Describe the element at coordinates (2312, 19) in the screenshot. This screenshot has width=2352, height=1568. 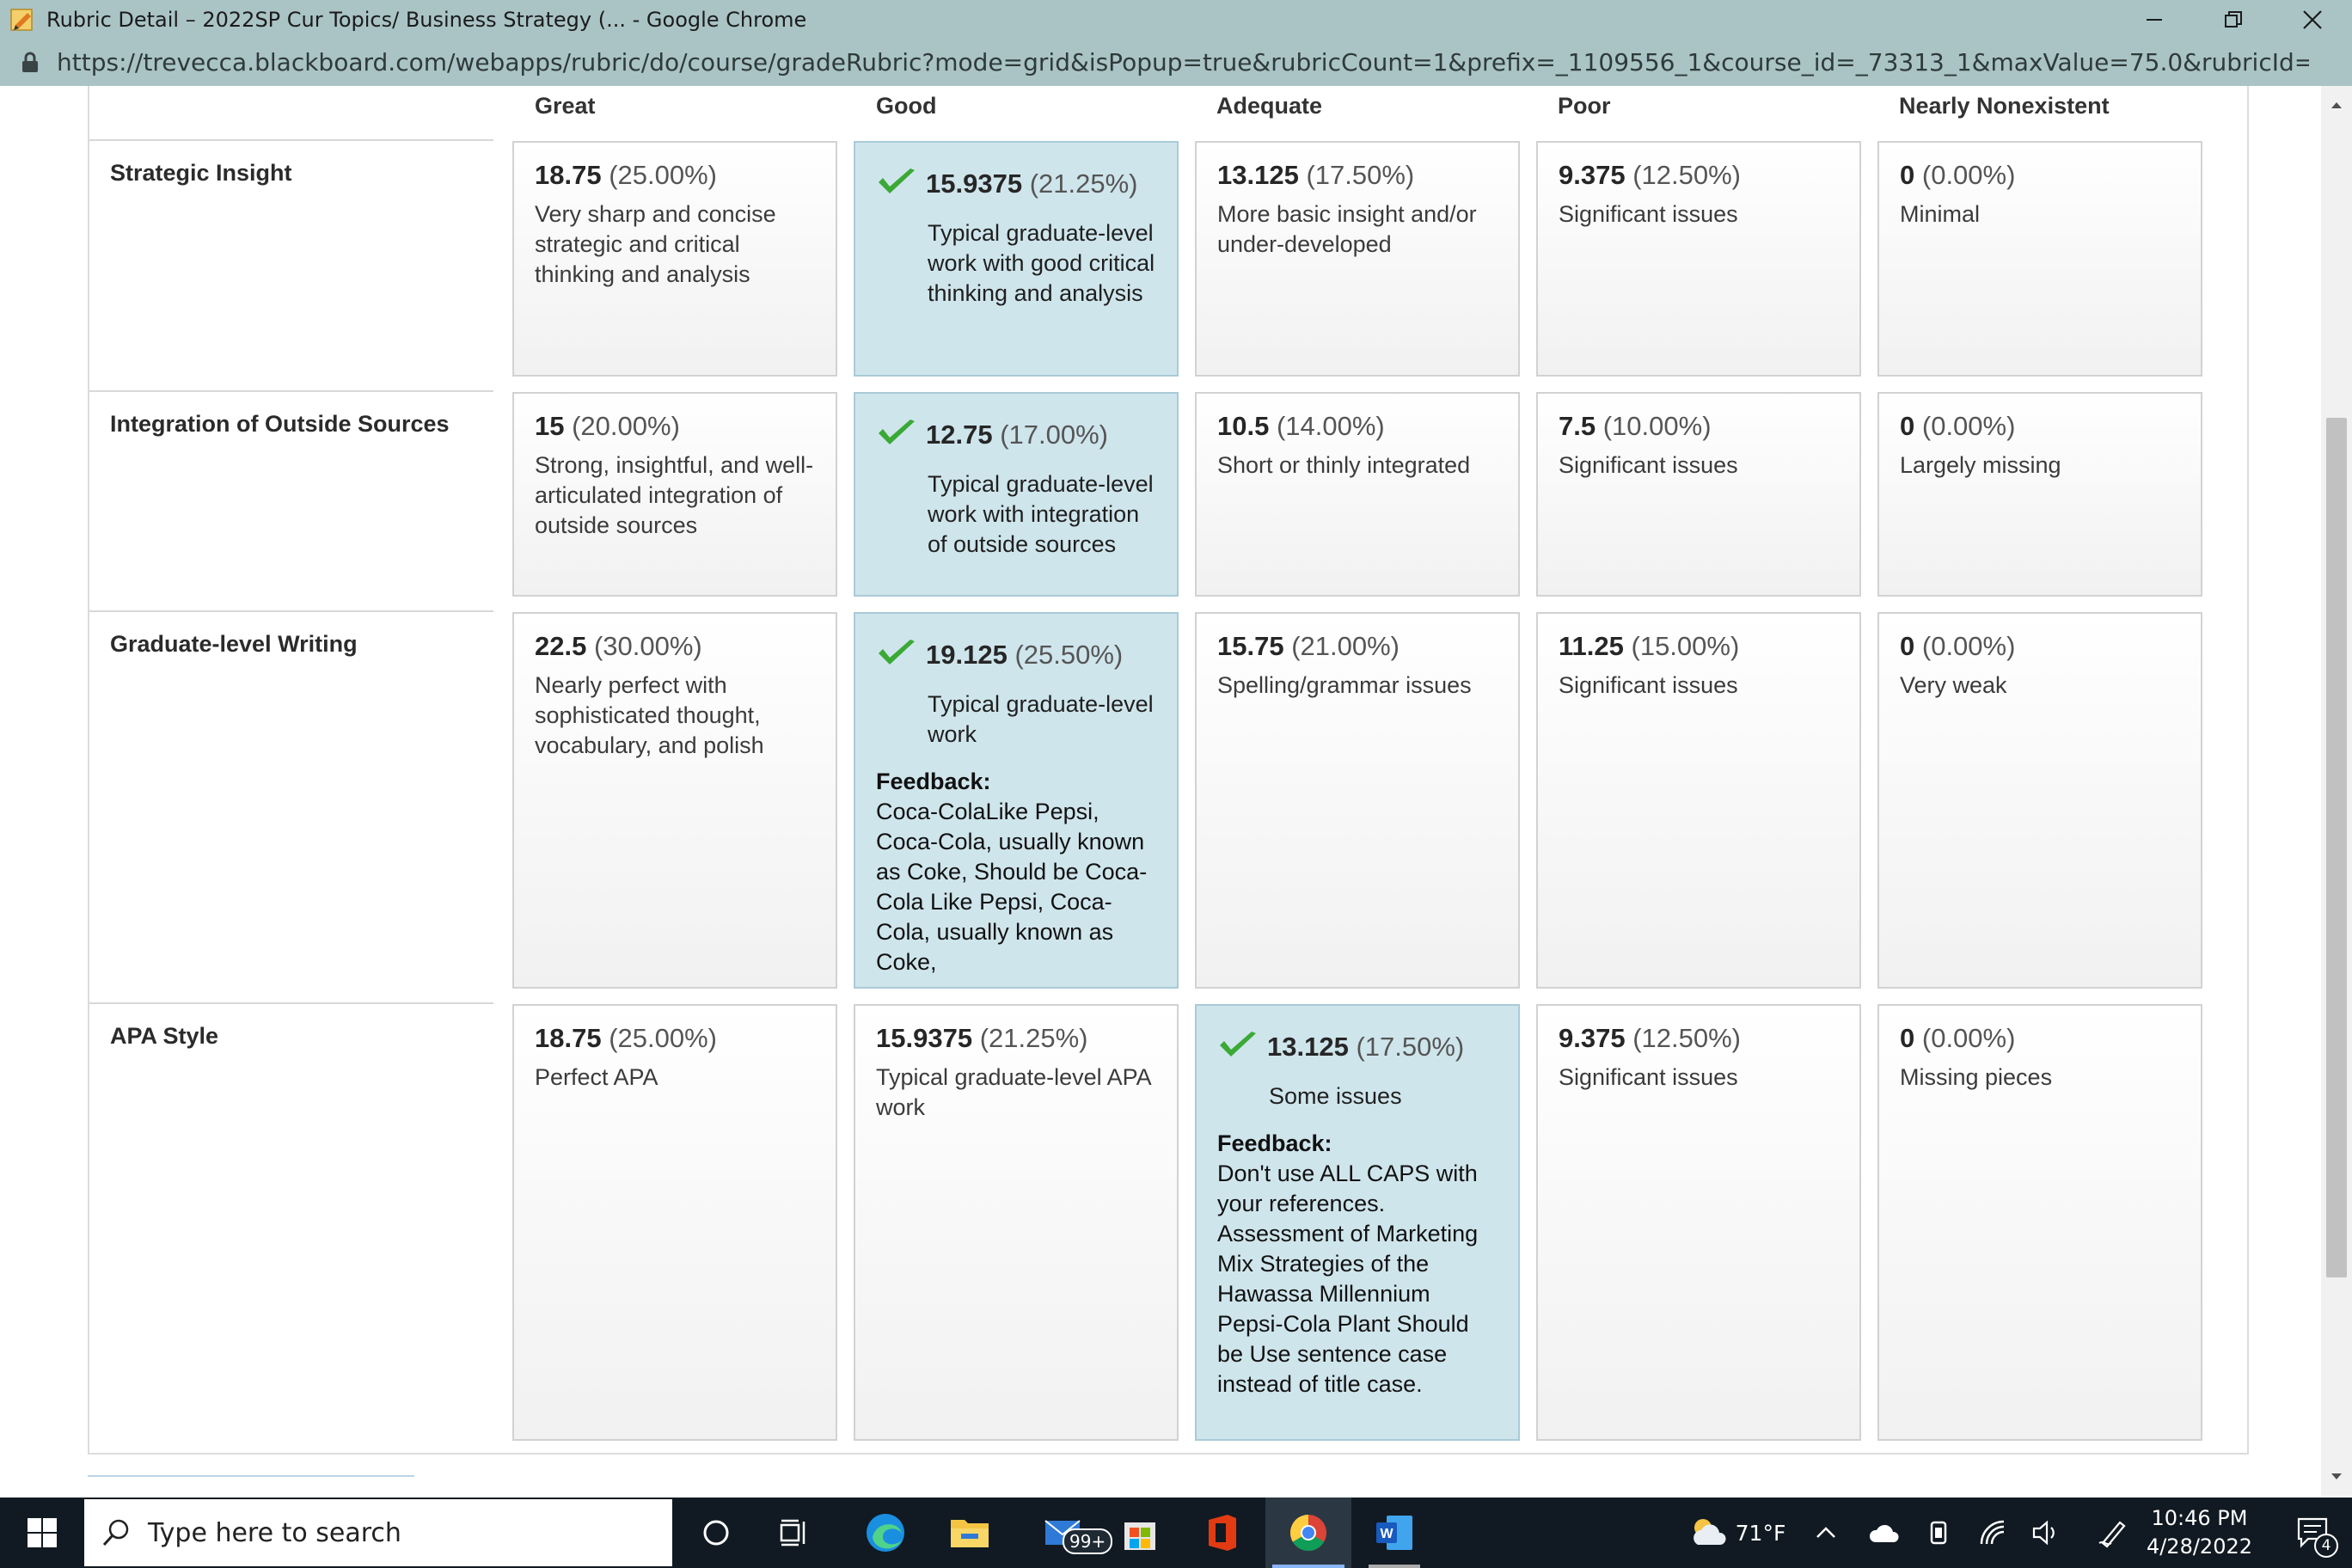
I see `close-button` at that location.